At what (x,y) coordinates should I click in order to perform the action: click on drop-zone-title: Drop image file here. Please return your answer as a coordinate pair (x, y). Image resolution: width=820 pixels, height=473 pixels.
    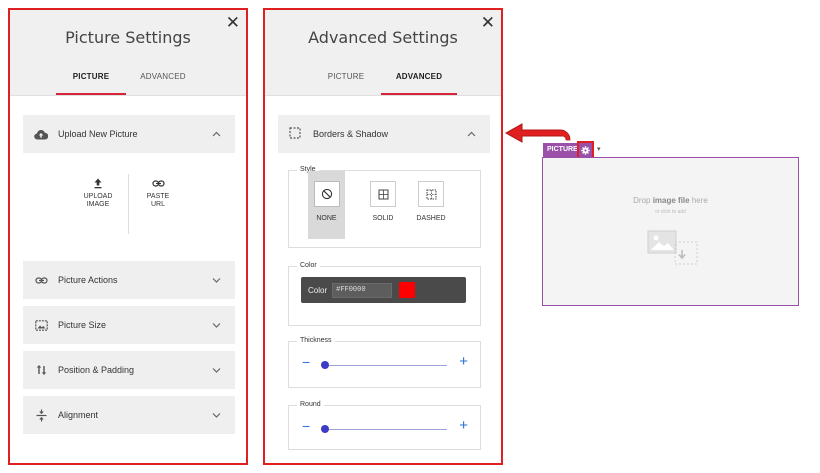
    Looking at the image, I should click on (670, 200).